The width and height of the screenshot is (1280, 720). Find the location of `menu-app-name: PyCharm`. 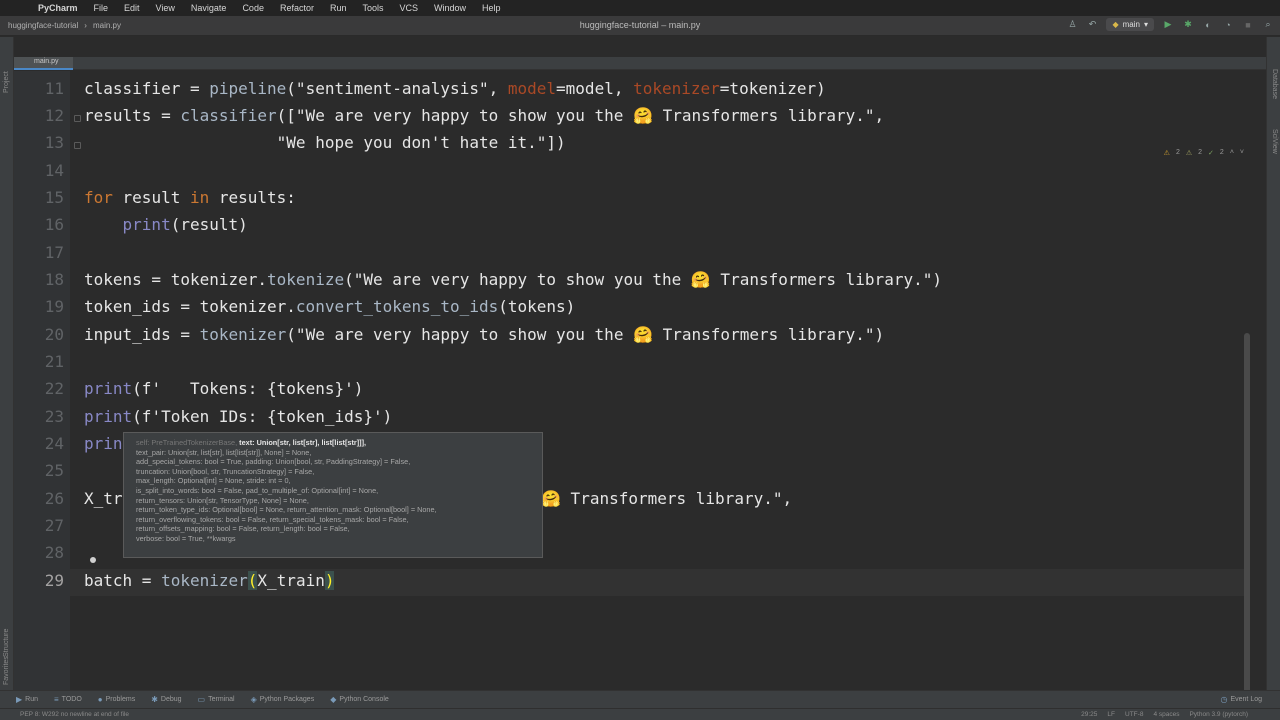

menu-app-name: PyCharm is located at coordinates (58, 8).